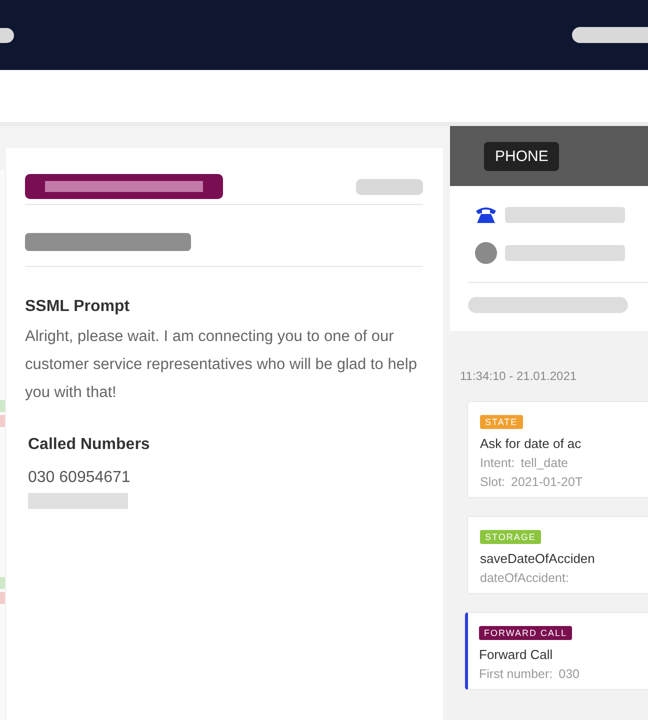  I want to click on section-title: Called Numbers, so click(89, 445).